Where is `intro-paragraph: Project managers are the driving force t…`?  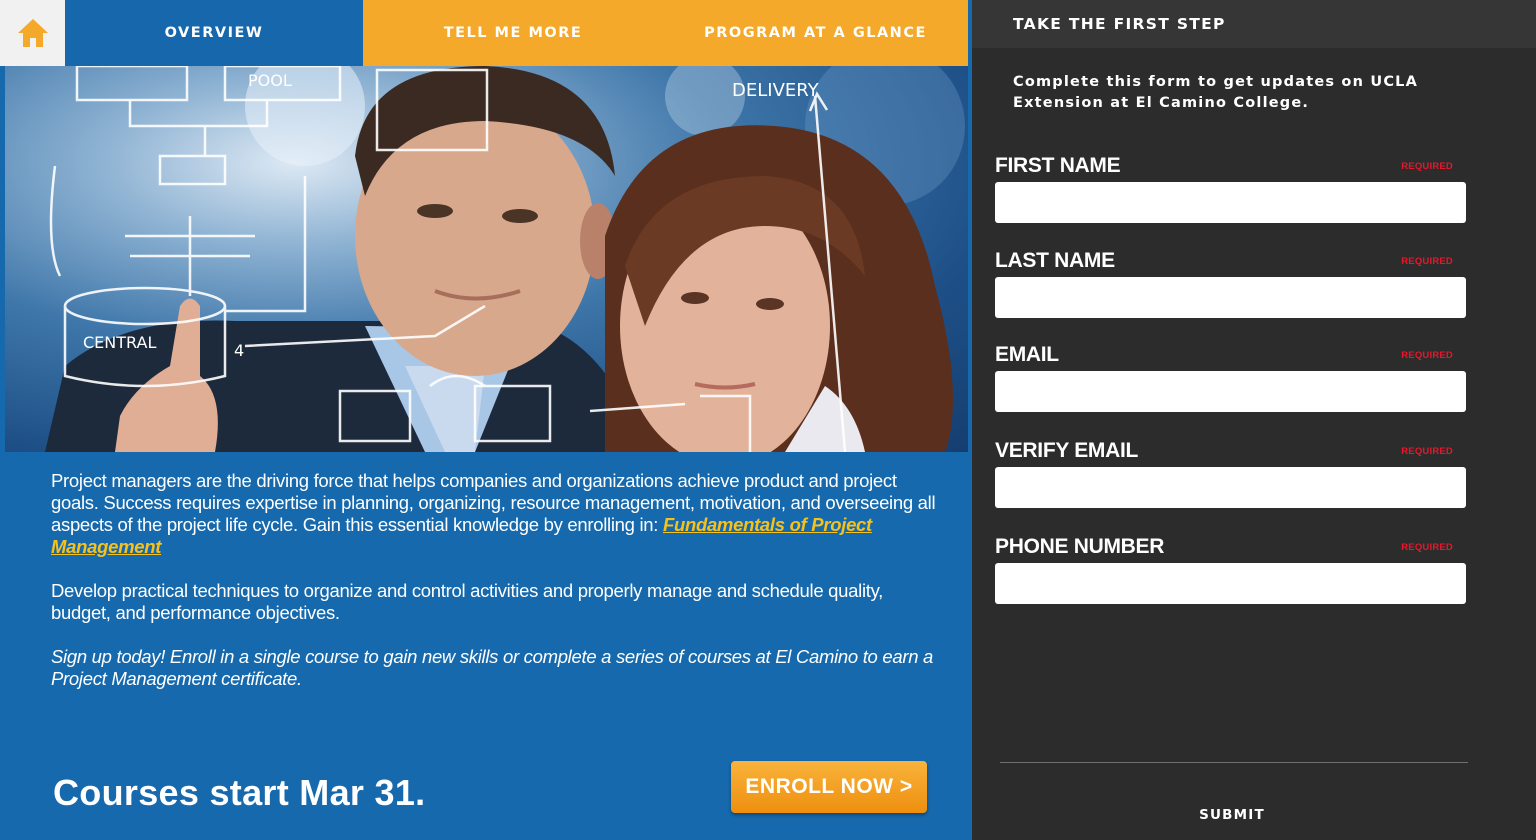
intro-paragraph: Project managers are the driving force t… is located at coordinates (496, 514).